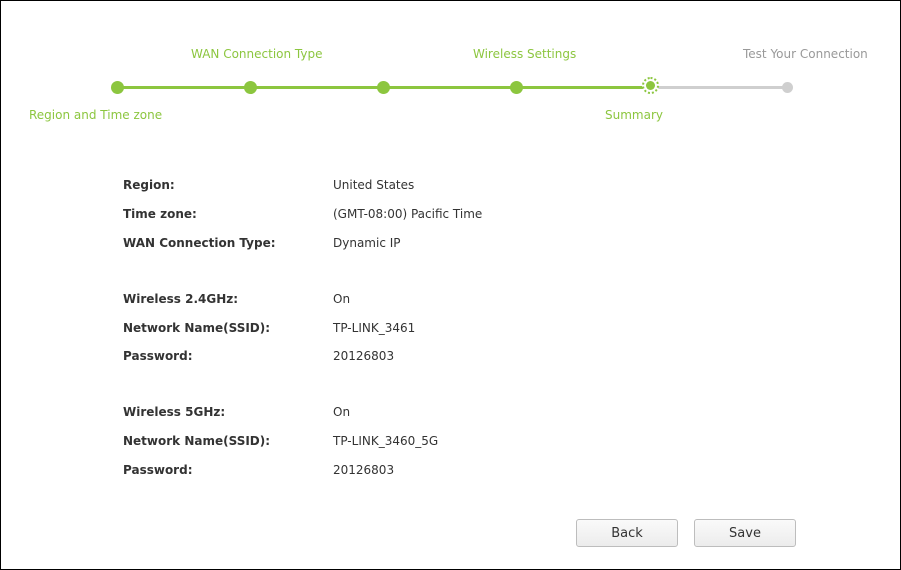 The image size is (901, 570). Describe the element at coordinates (364, 356) in the screenshot. I see `24ghz-password-value: 20126803` at that location.